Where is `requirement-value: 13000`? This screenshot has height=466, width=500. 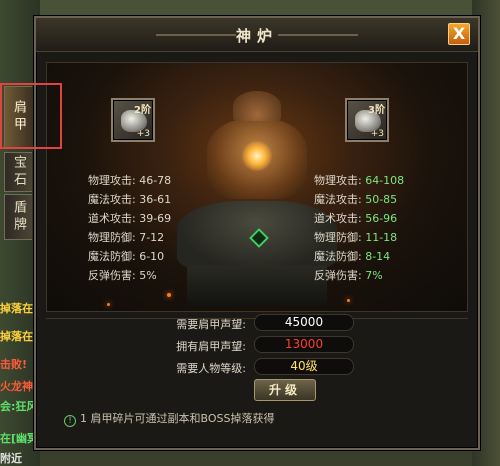
requirement-value: 13000 is located at coordinates (304, 344).